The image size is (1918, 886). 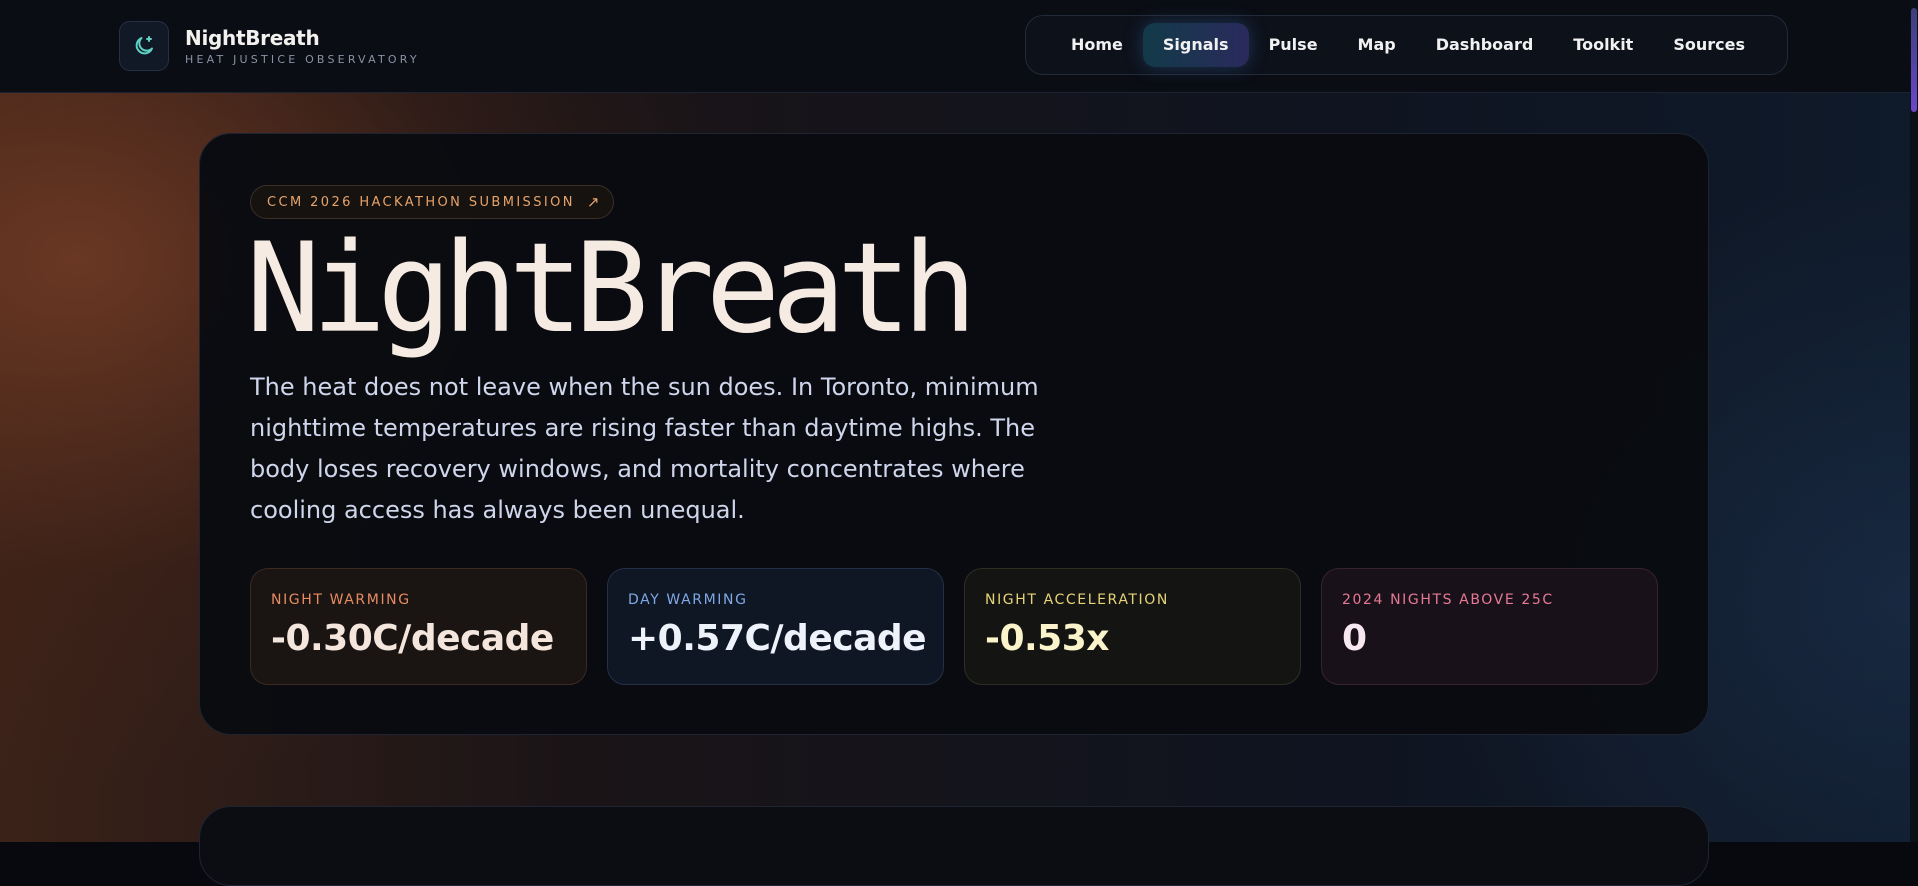 What do you see at coordinates (1077, 600) in the screenshot?
I see `stat-label: NIGHT ACCELERATION` at bounding box center [1077, 600].